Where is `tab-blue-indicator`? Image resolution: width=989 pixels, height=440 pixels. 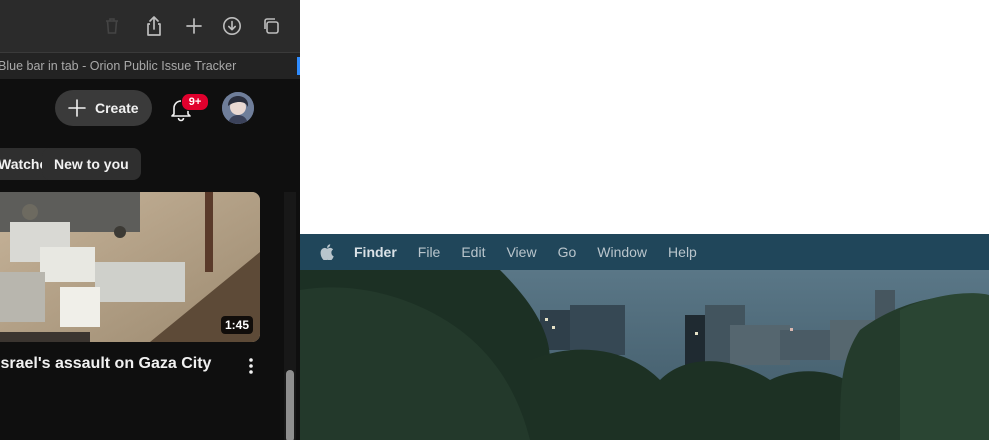
tab-blue-indicator is located at coordinates (298, 66).